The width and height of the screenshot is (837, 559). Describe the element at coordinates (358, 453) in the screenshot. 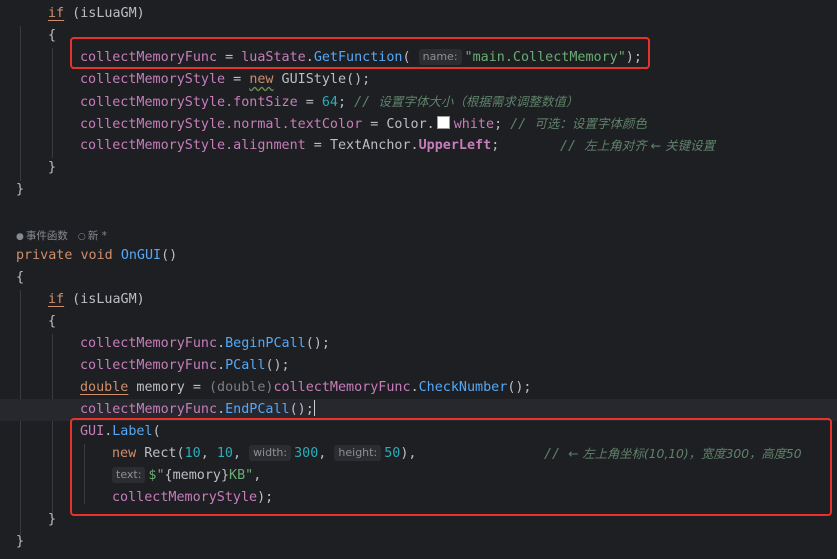

I see `param-hint-height: height:` at that location.